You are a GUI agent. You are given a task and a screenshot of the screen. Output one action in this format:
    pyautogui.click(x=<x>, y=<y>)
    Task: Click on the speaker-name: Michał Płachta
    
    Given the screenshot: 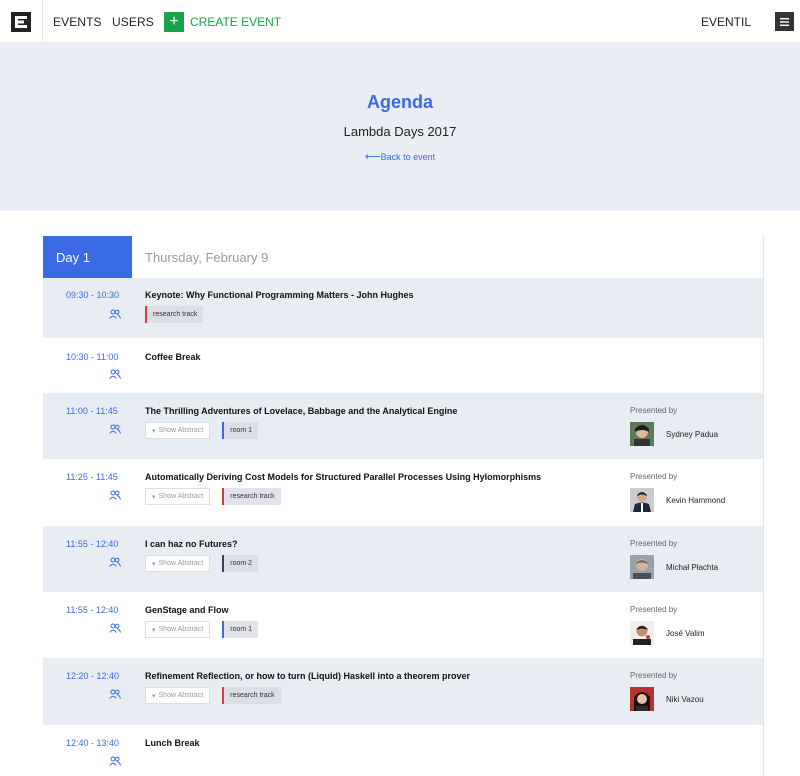 What is the action you would take?
    pyautogui.click(x=692, y=567)
    